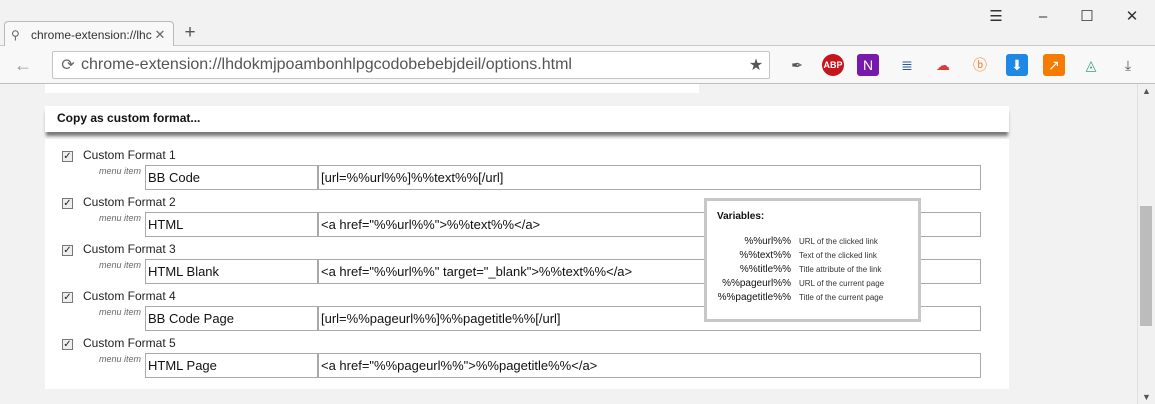 The image size is (1155, 404). I want to click on b-circle-icon: ⓑ, so click(980, 65).